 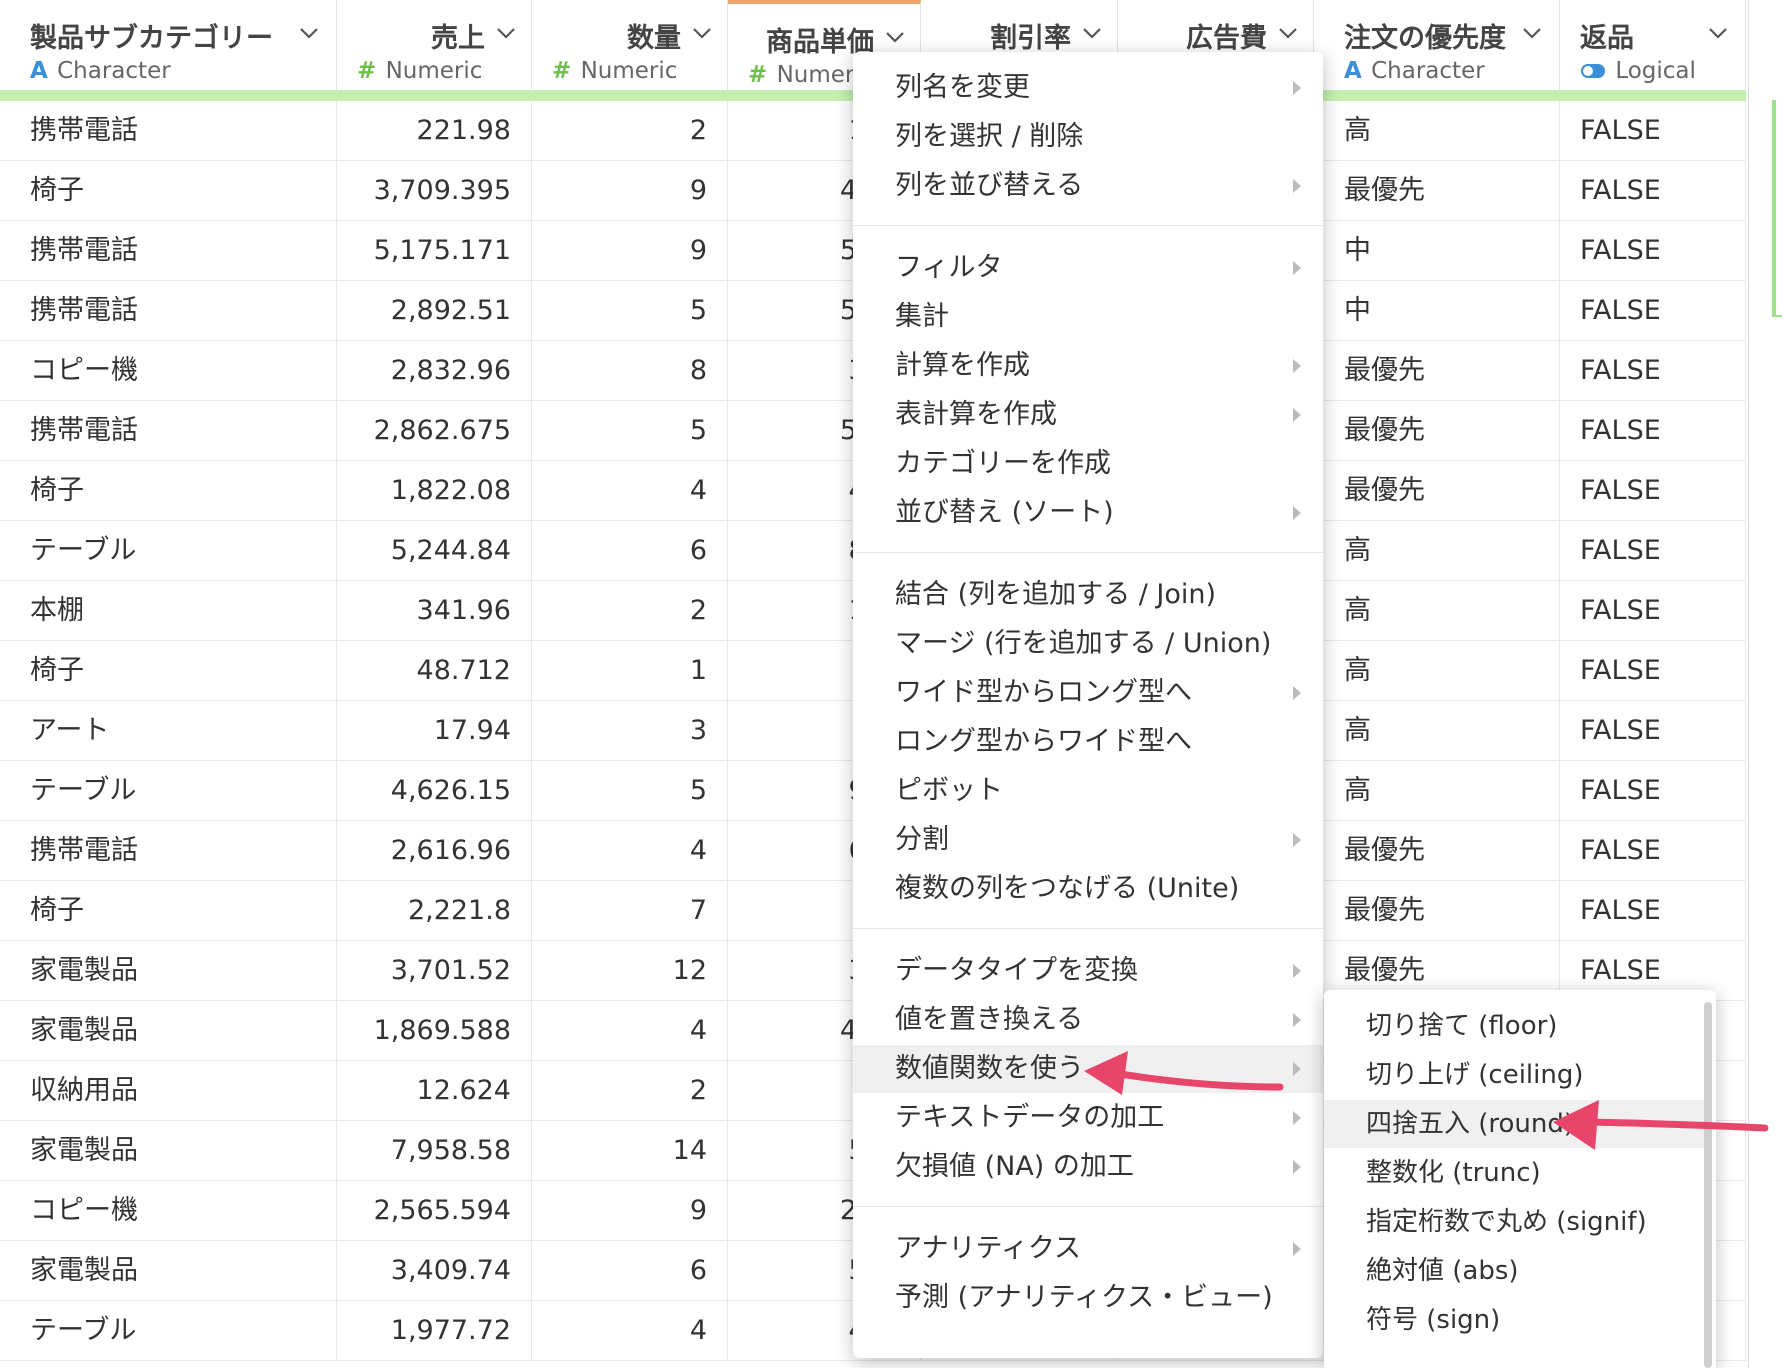 What do you see at coordinates (1088, 317) in the screenshot?
I see `menu-item: 集計` at bounding box center [1088, 317].